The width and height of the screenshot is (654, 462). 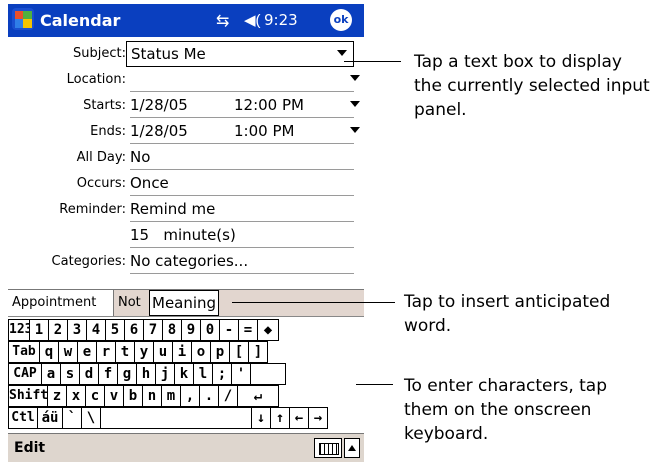 What do you see at coordinates (176, 418) in the screenshot?
I see `space-key` at bounding box center [176, 418].